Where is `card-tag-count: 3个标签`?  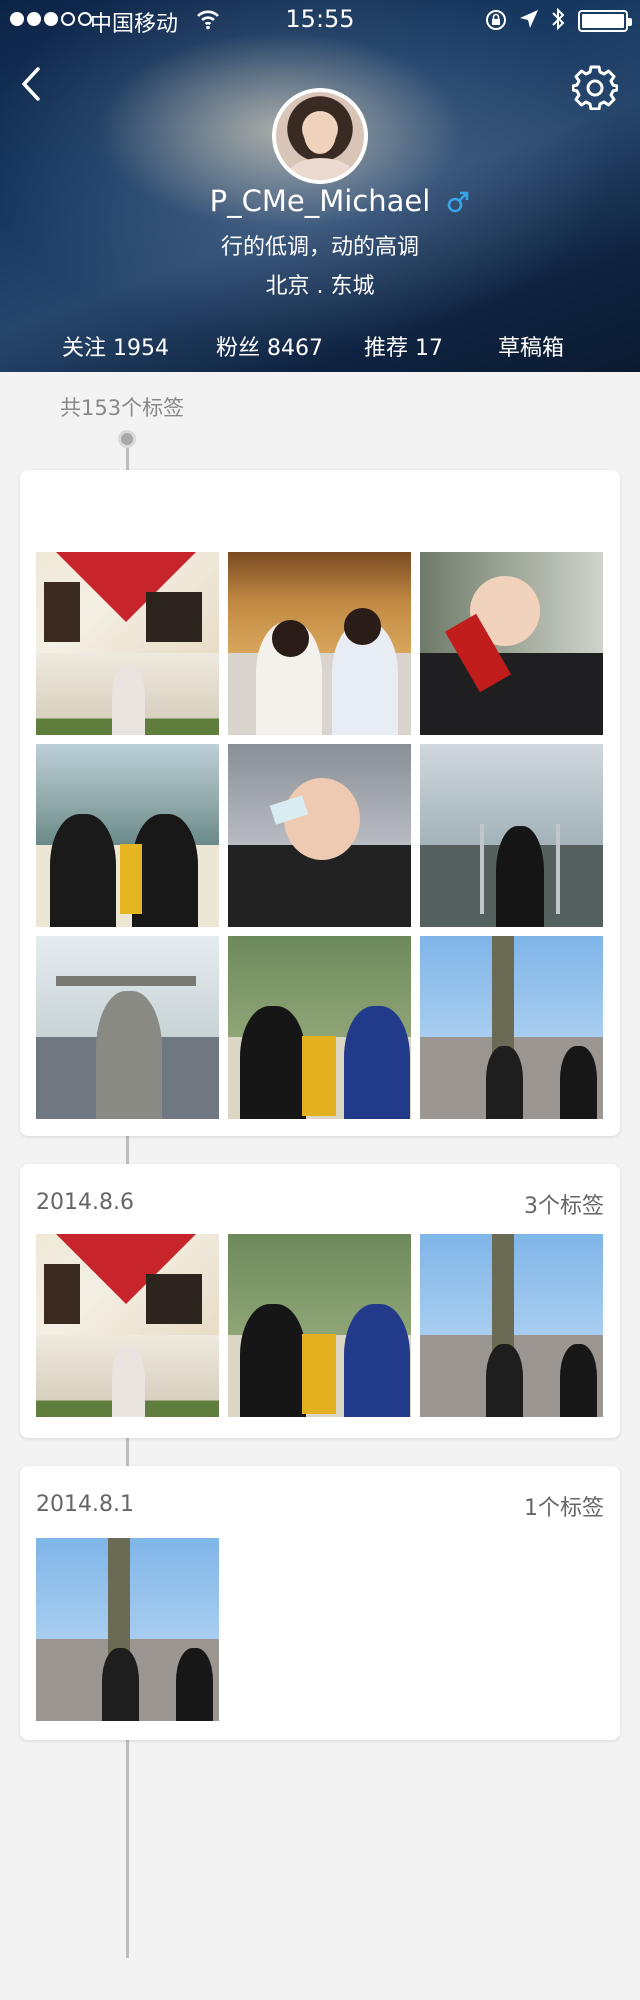
card-tag-count: 3个标签 is located at coordinates (564, 1206).